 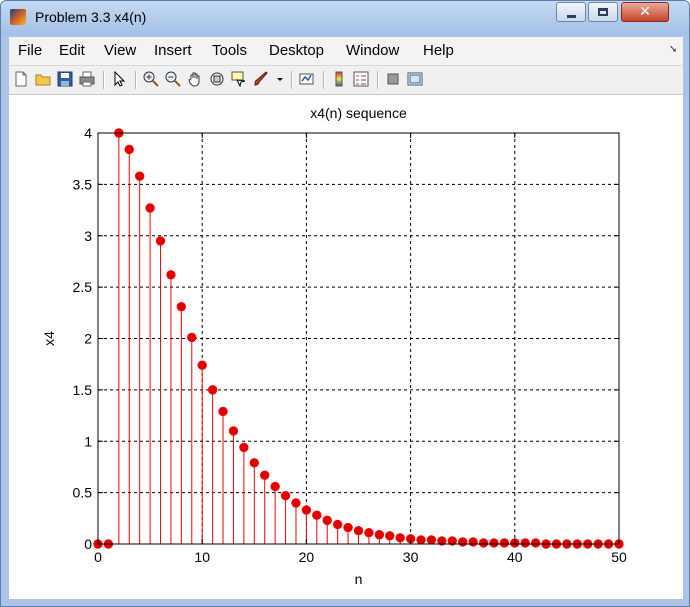 I want to click on close-icon: ✕, so click(x=645, y=12).